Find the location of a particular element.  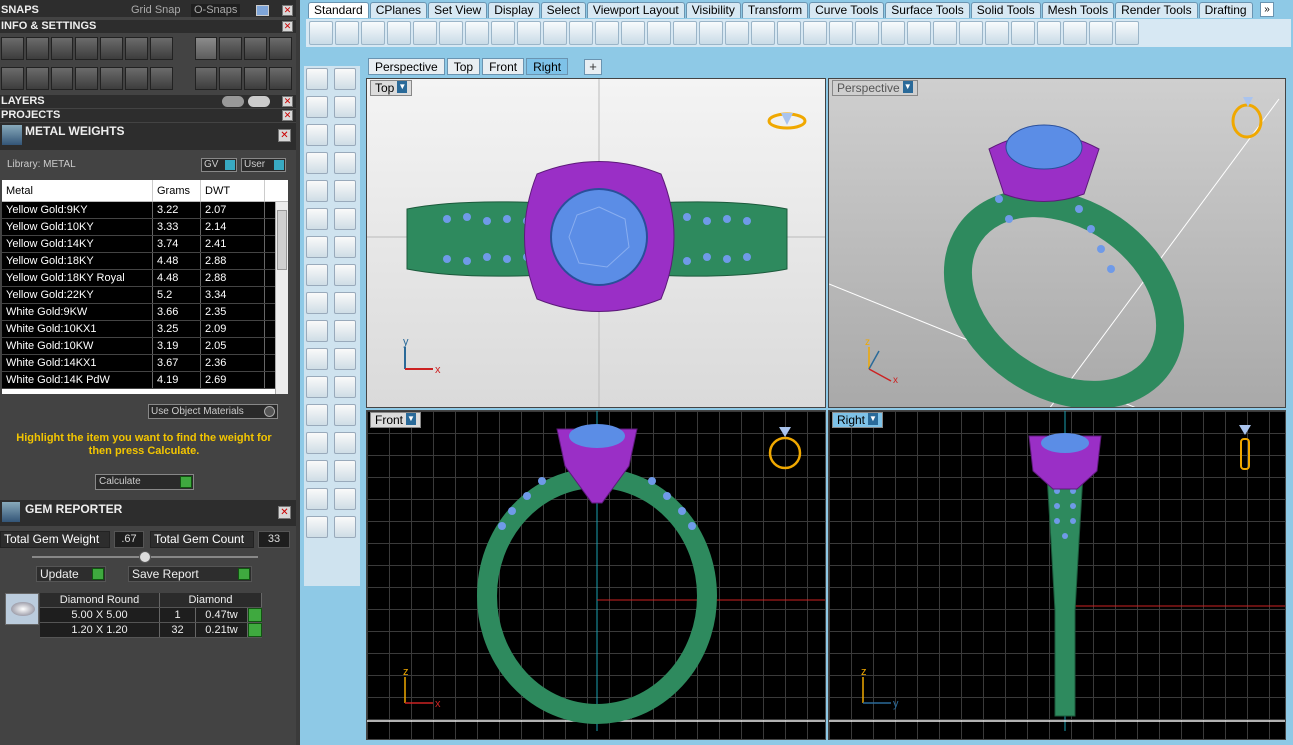

zoom-window-icon is located at coordinates (607, 33).